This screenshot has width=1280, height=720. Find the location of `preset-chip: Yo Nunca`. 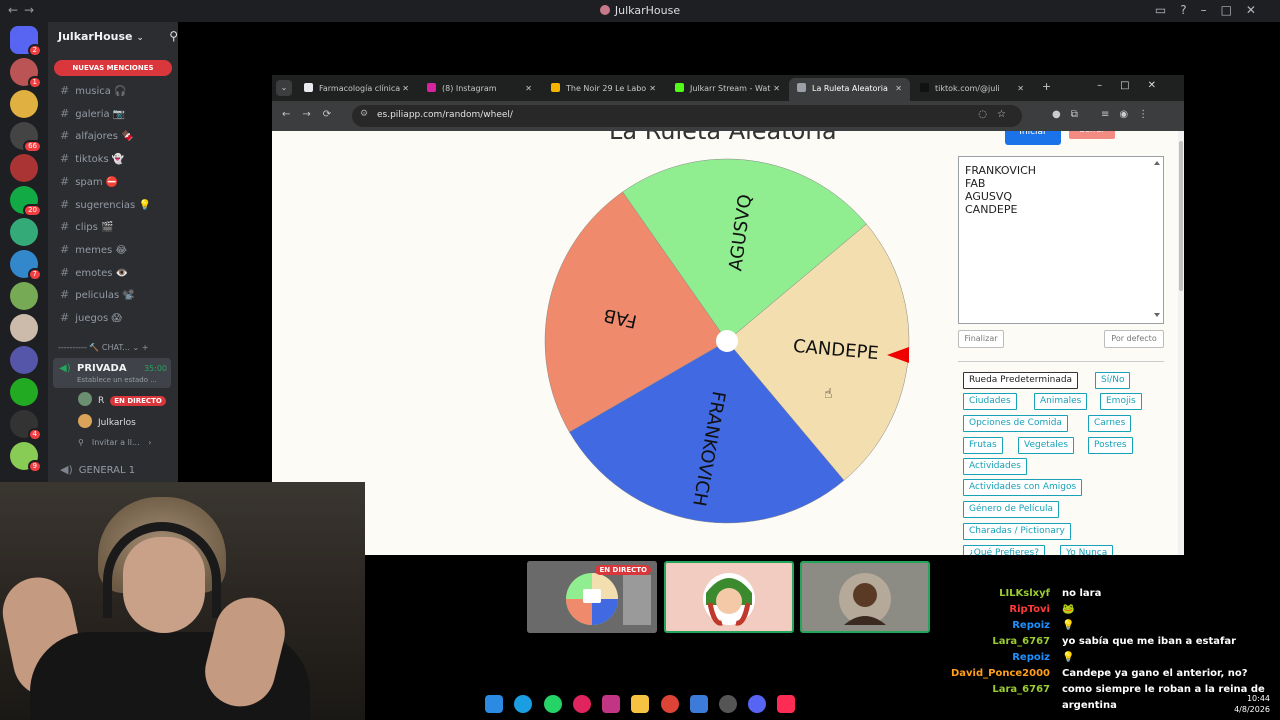

preset-chip: Yo Nunca is located at coordinates (1087, 550).